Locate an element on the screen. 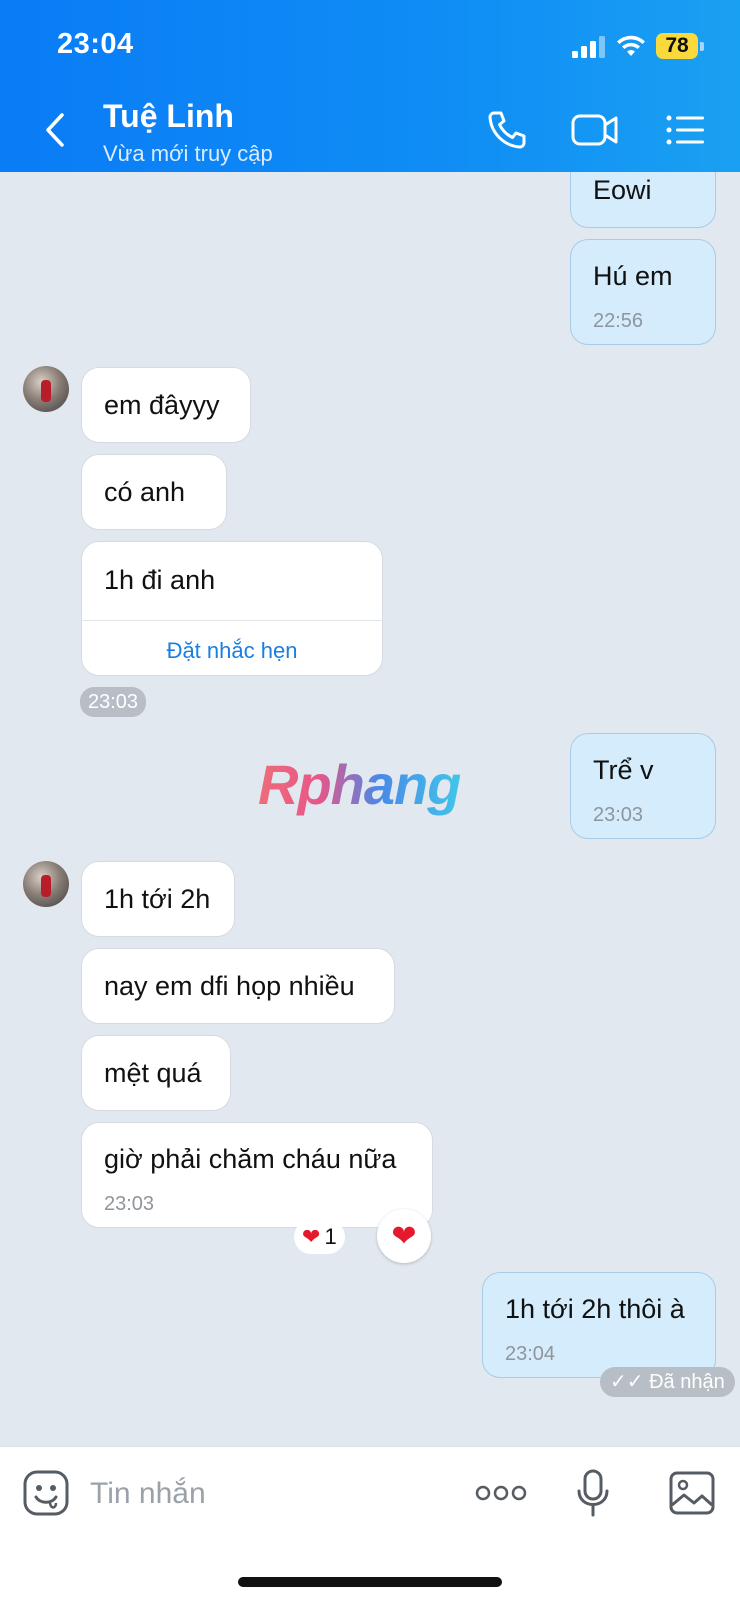  video-call-icon is located at coordinates (595, 130).